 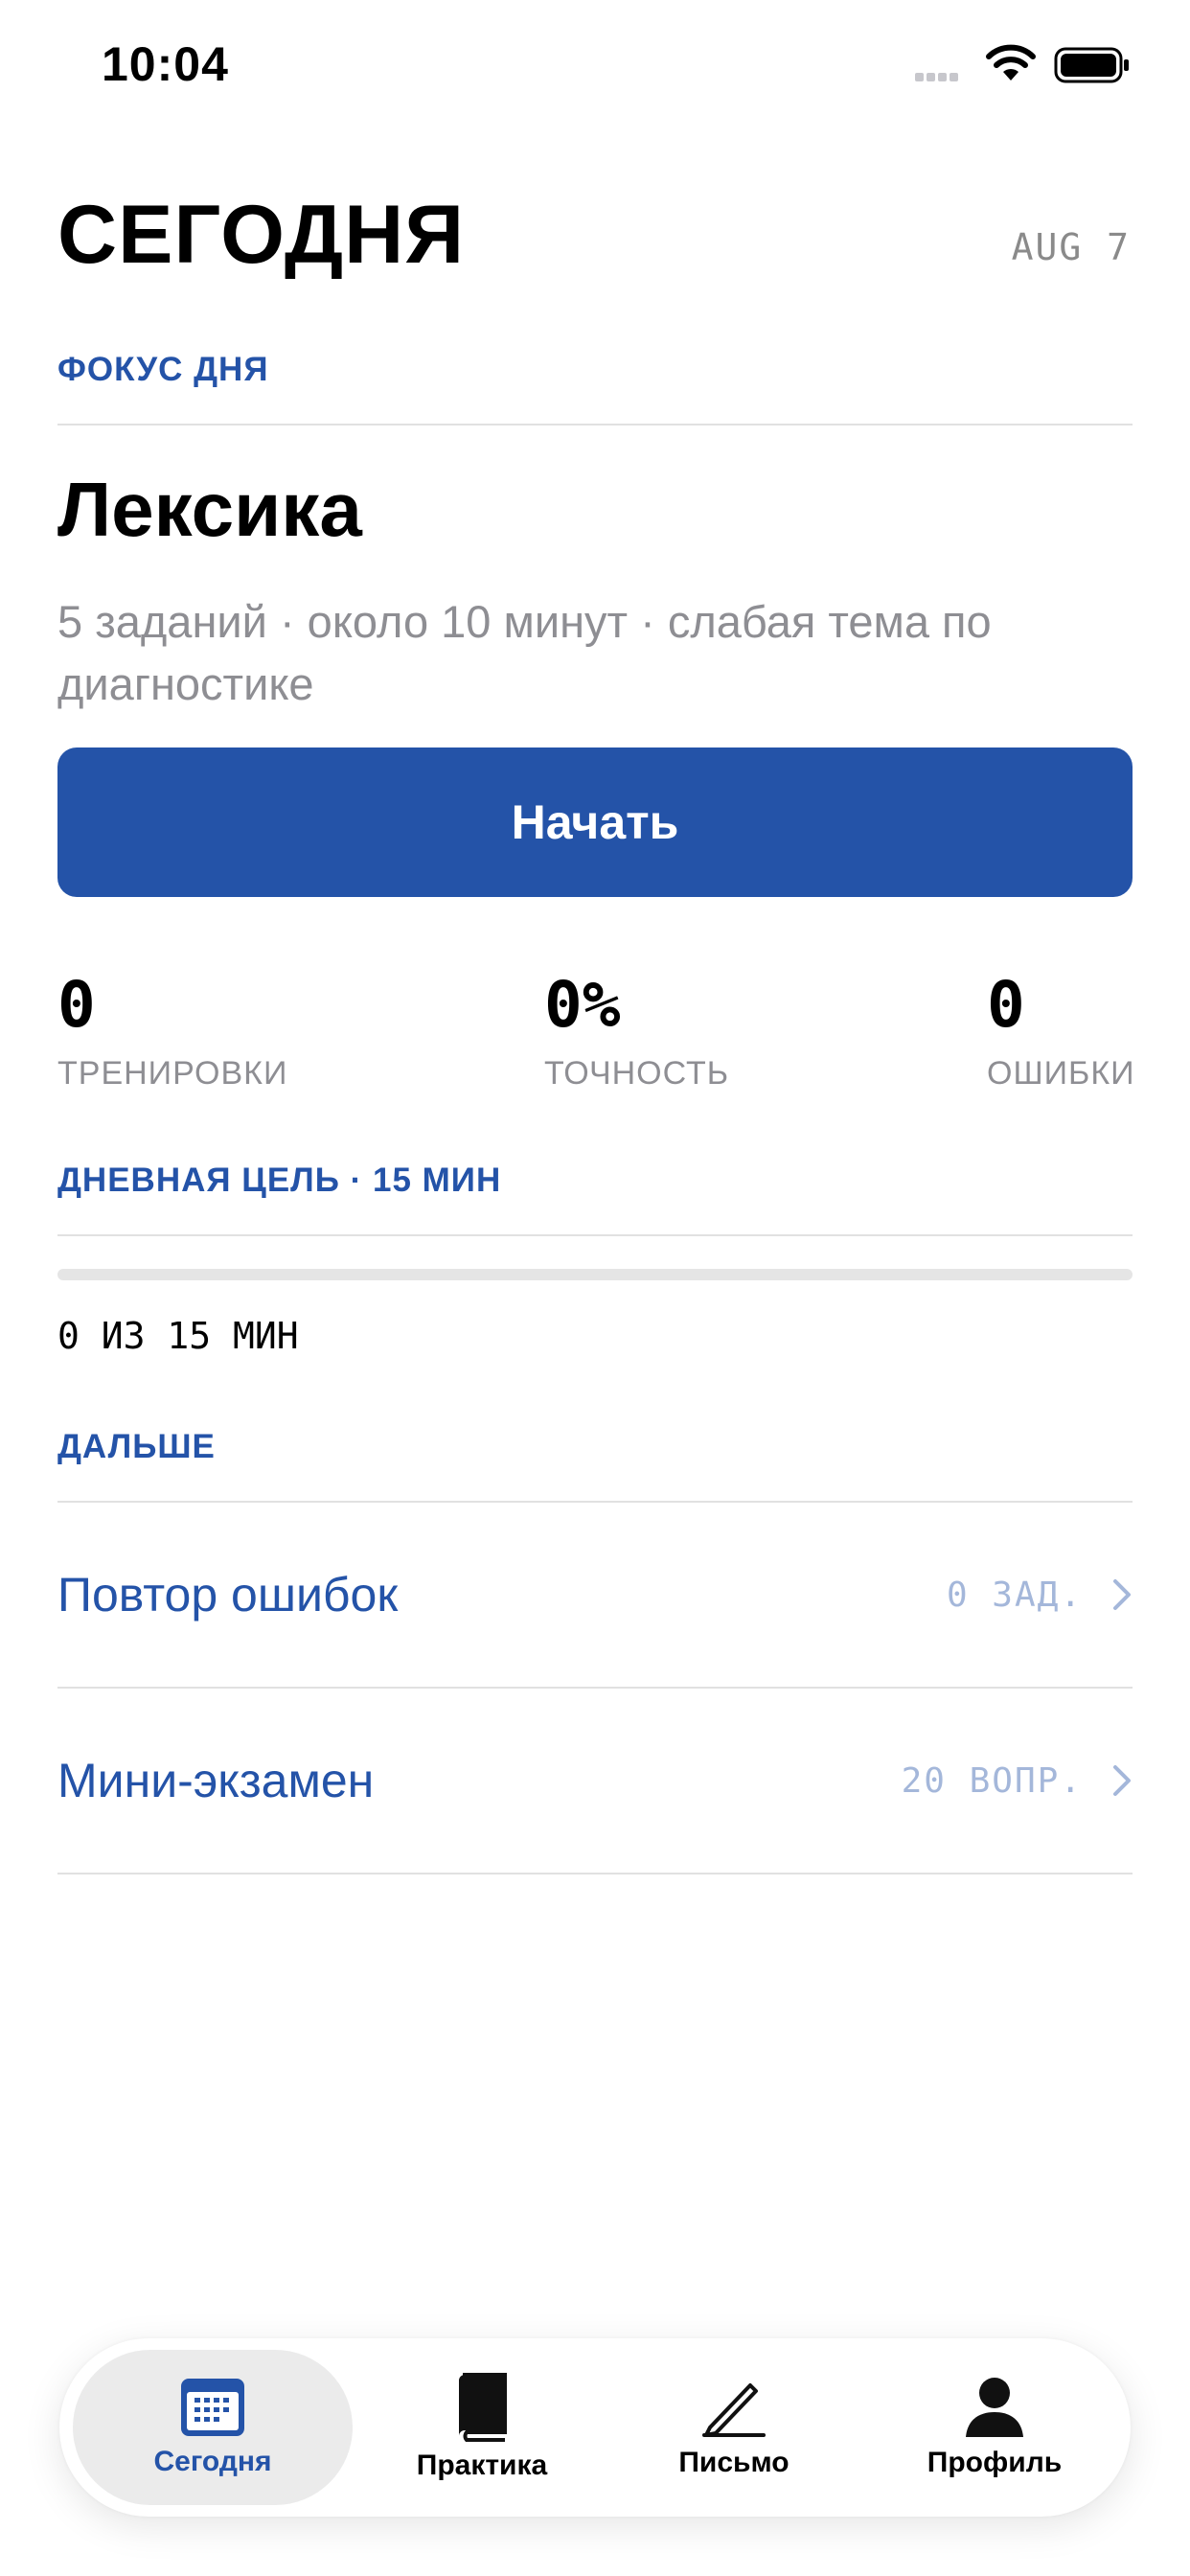 What do you see at coordinates (595, 1595) in the screenshot?
I see `next-item-review-errors: Повтор ошибок 0 ЗАД.` at bounding box center [595, 1595].